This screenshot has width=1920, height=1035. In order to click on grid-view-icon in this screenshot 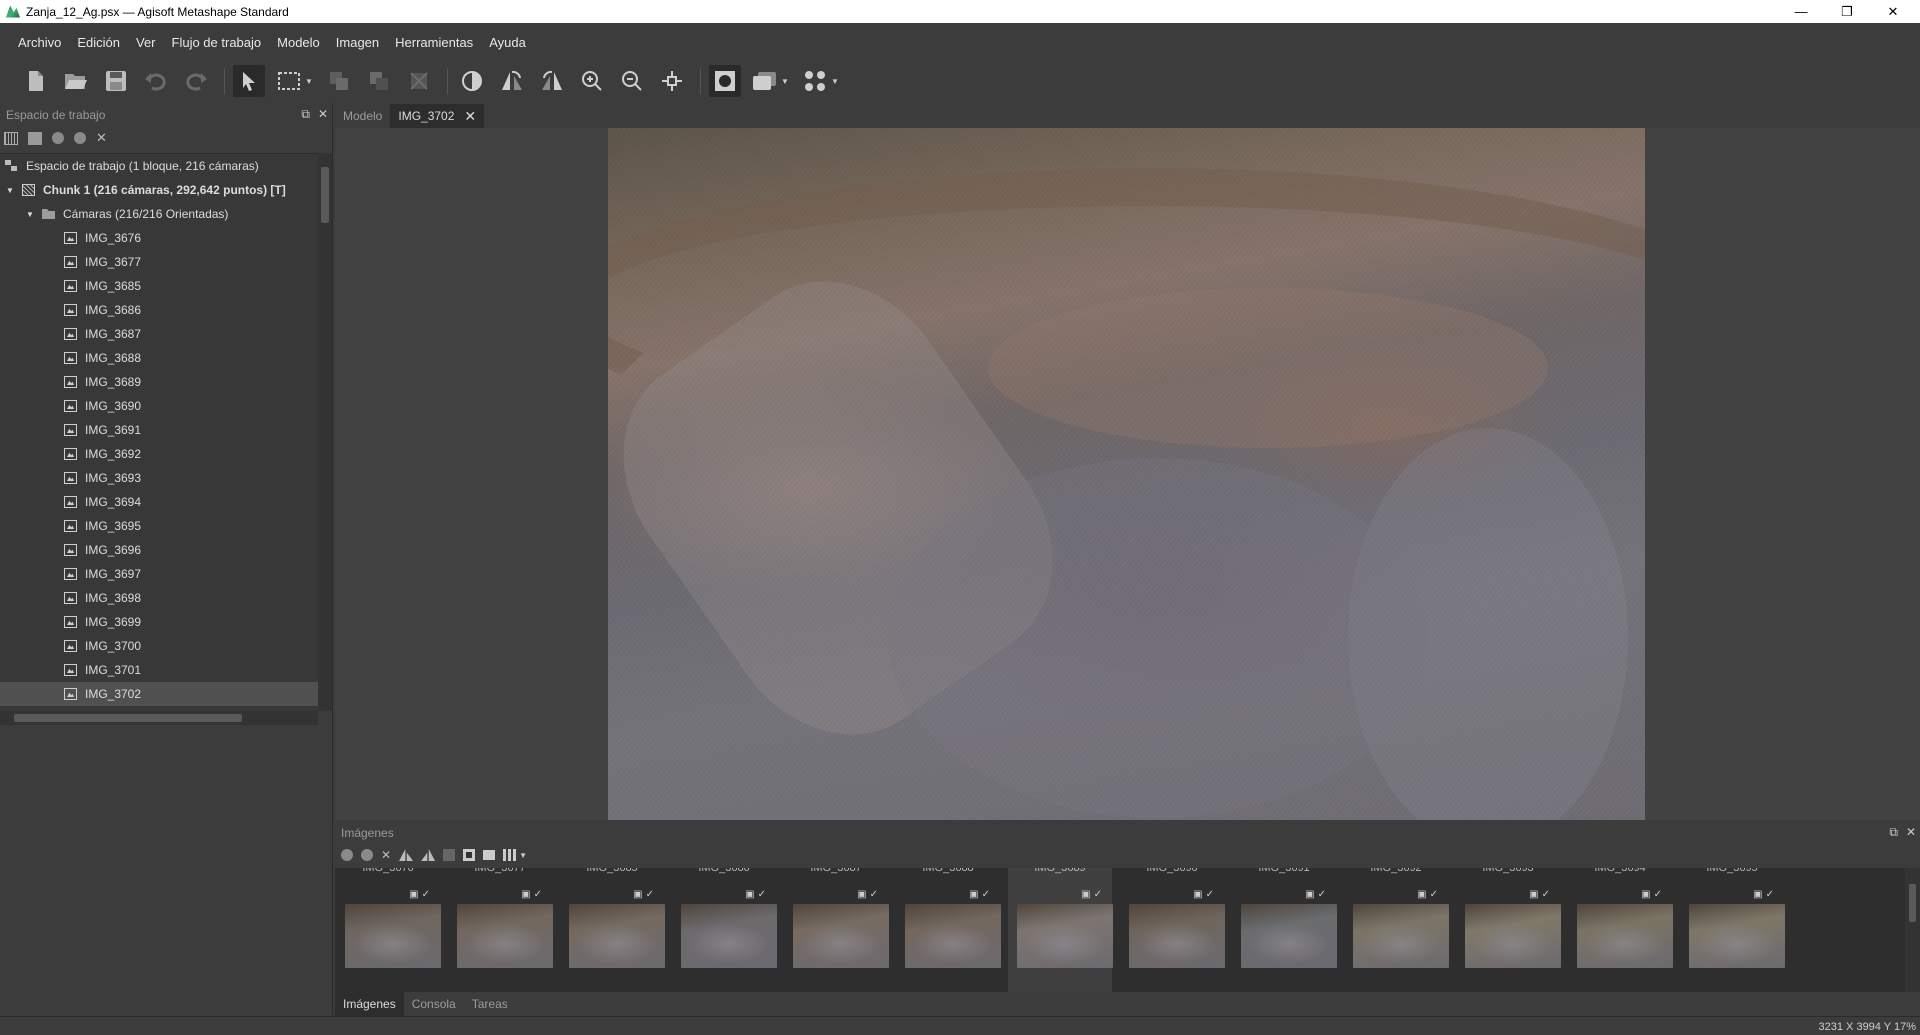, I will do `click(510, 855)`.